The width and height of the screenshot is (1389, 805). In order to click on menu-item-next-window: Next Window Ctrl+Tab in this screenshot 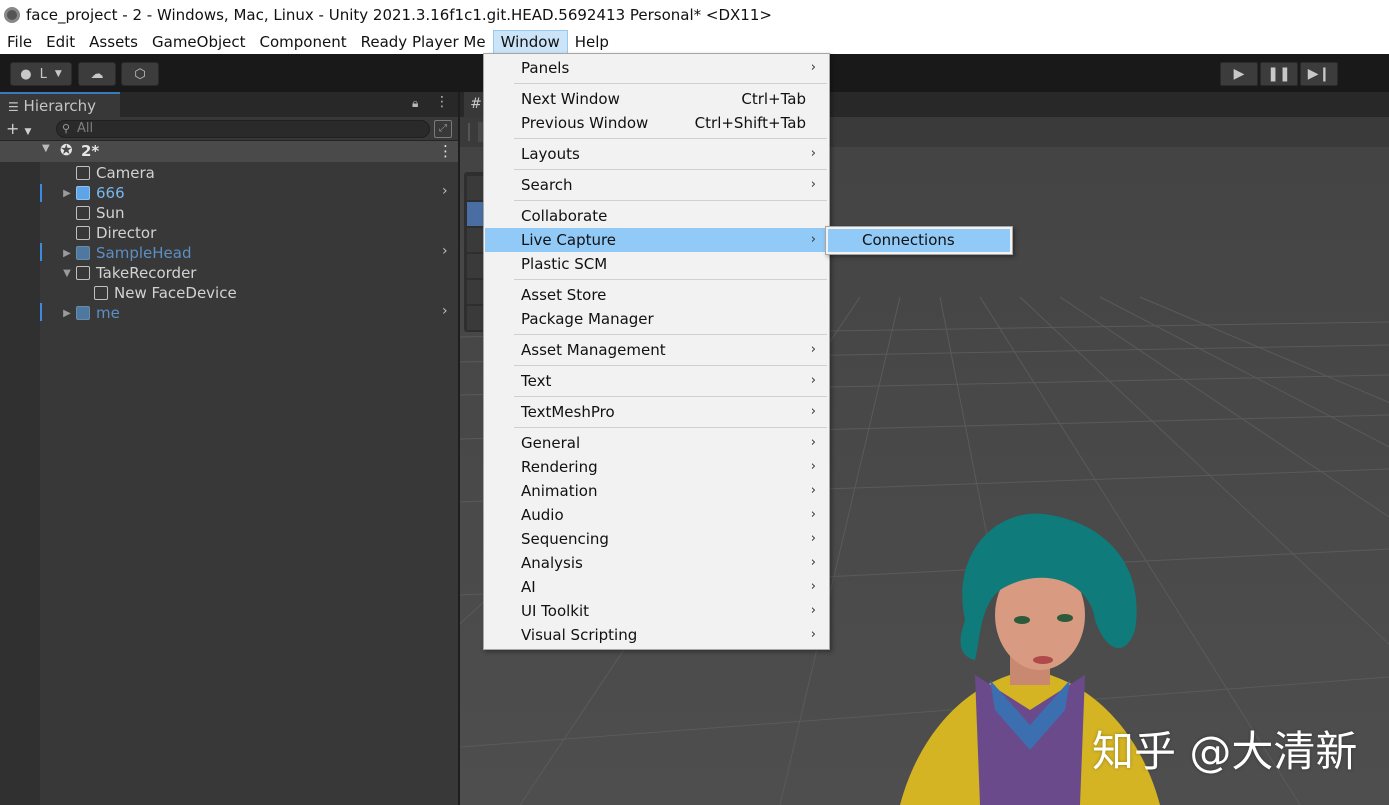, I will do `click(656, 99)`.